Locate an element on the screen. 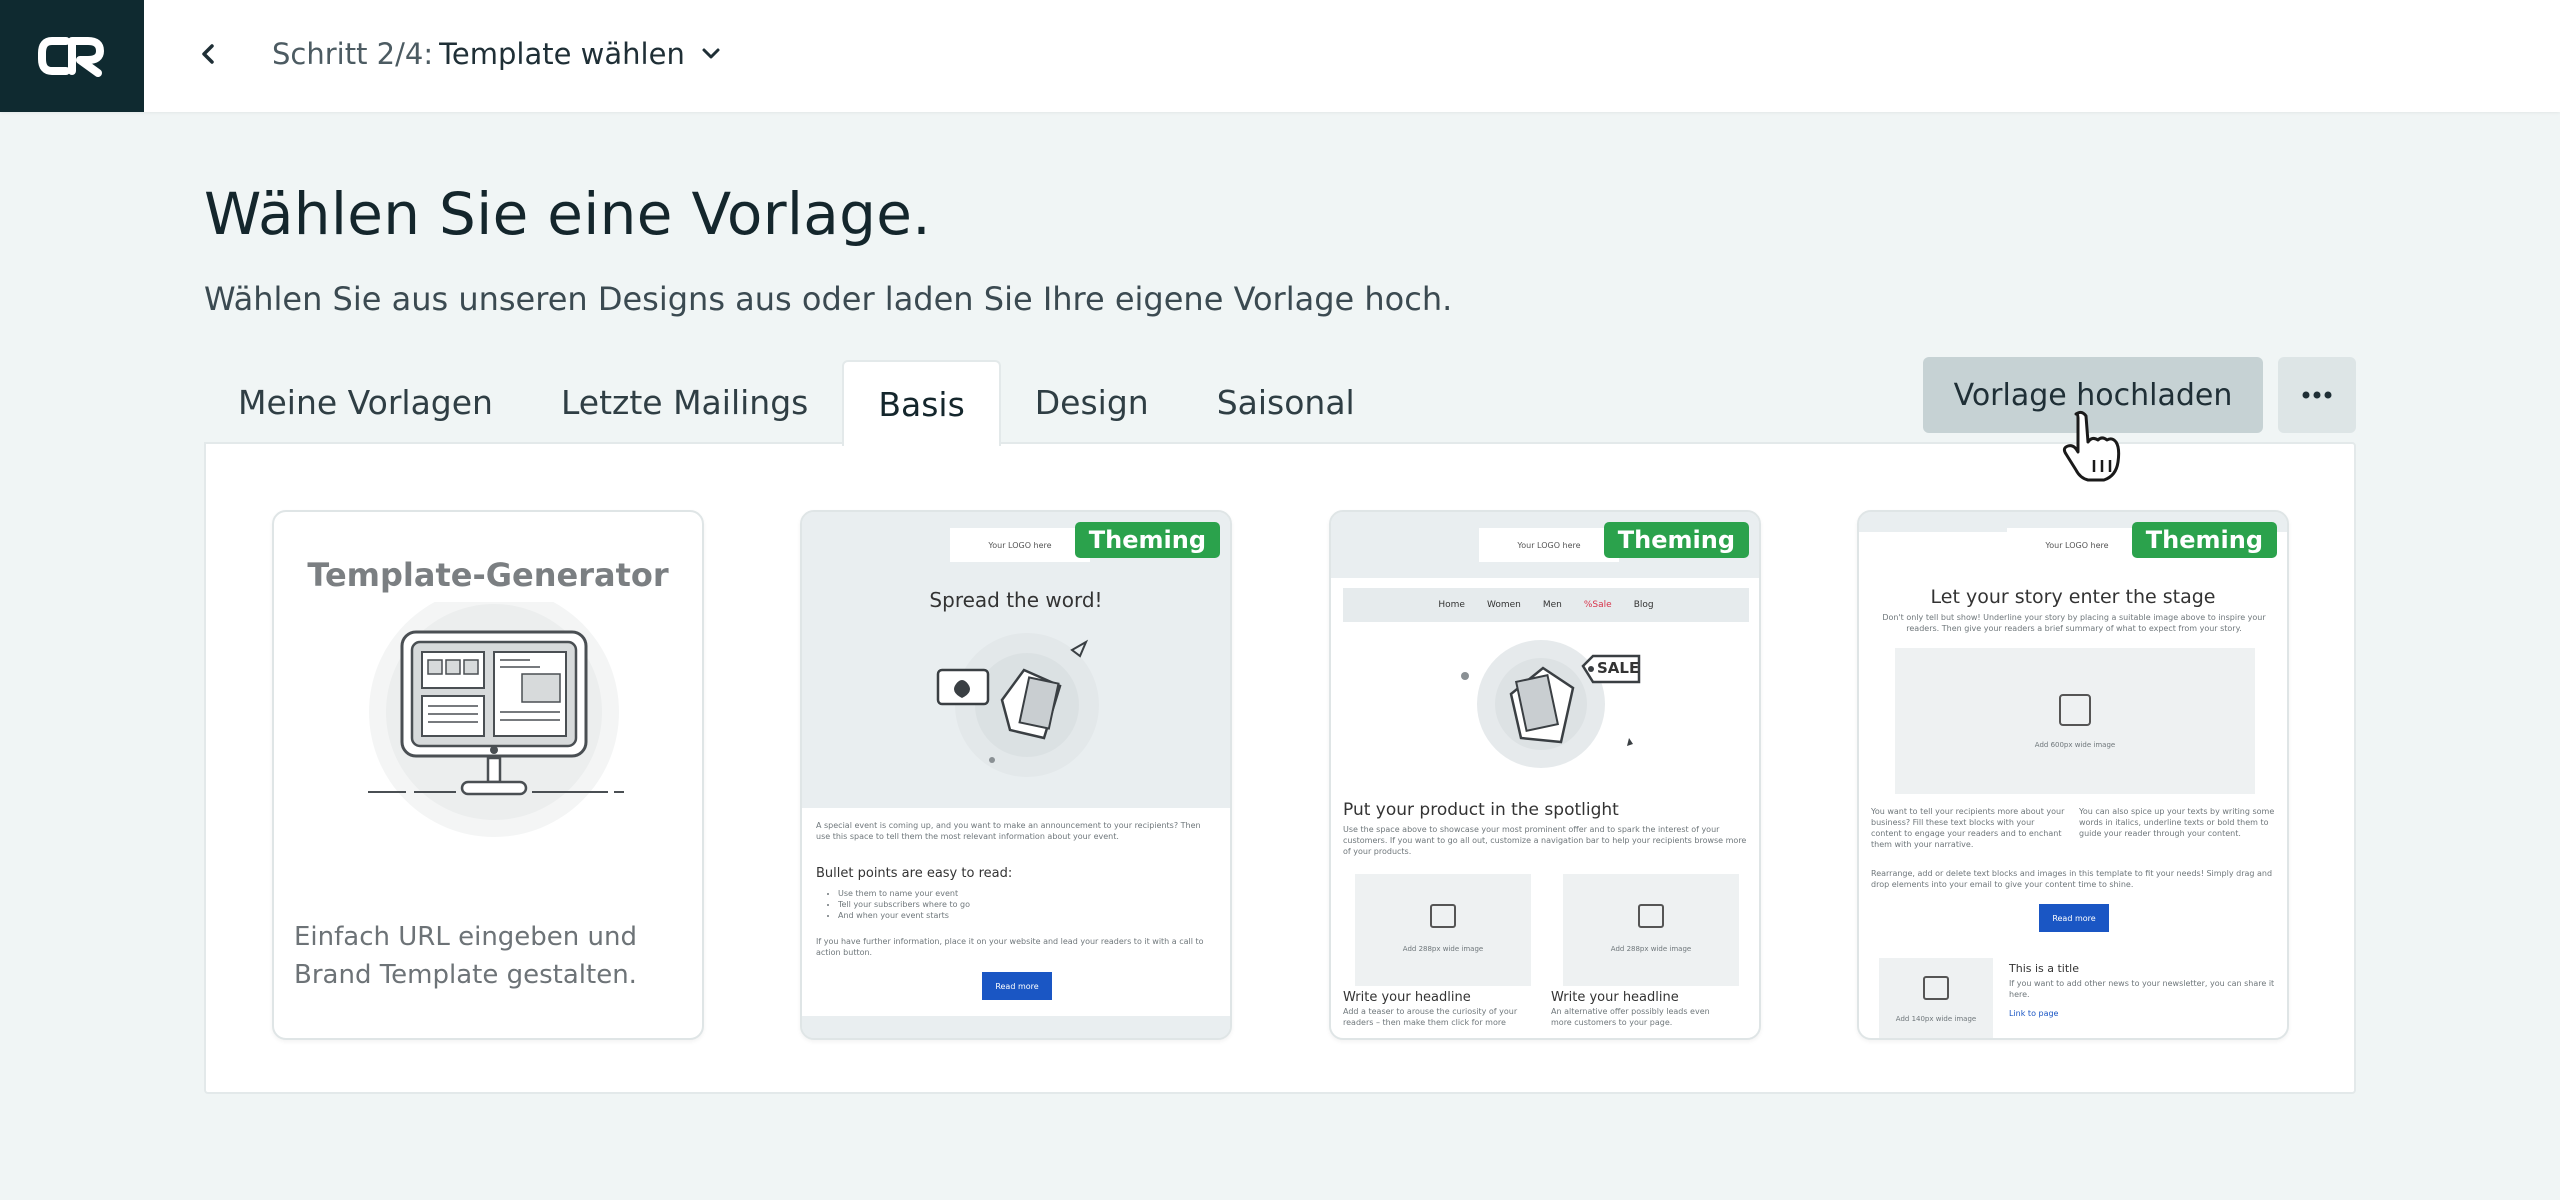 This screenshot has width=2560, height=1200. tab-letzte-mailings: Letzte Mailings is located at coordinates (684, 402).